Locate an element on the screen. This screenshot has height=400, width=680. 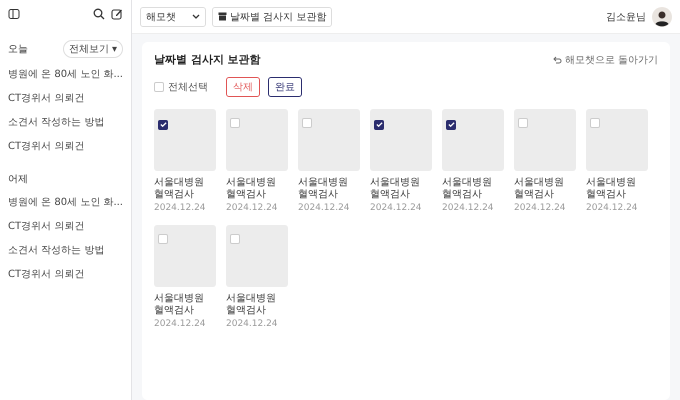
archive-box-icon is located at coordinates (222, 16).